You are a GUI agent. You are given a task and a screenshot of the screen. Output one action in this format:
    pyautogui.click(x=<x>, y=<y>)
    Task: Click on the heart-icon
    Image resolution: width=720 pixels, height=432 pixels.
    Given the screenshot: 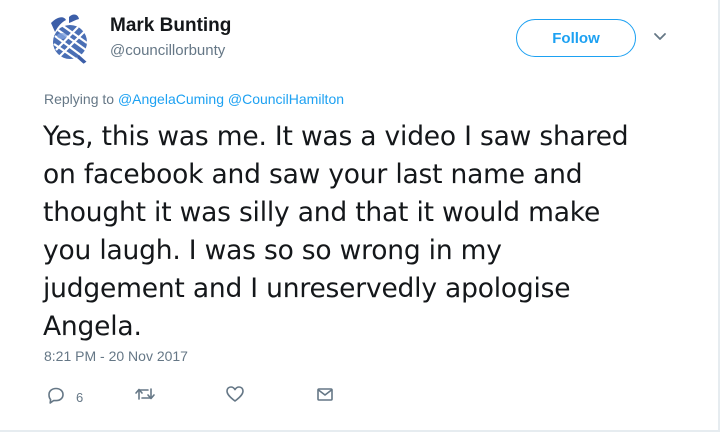 What is the action you would take?
    pyautogui.click(x=235, y=394)
    